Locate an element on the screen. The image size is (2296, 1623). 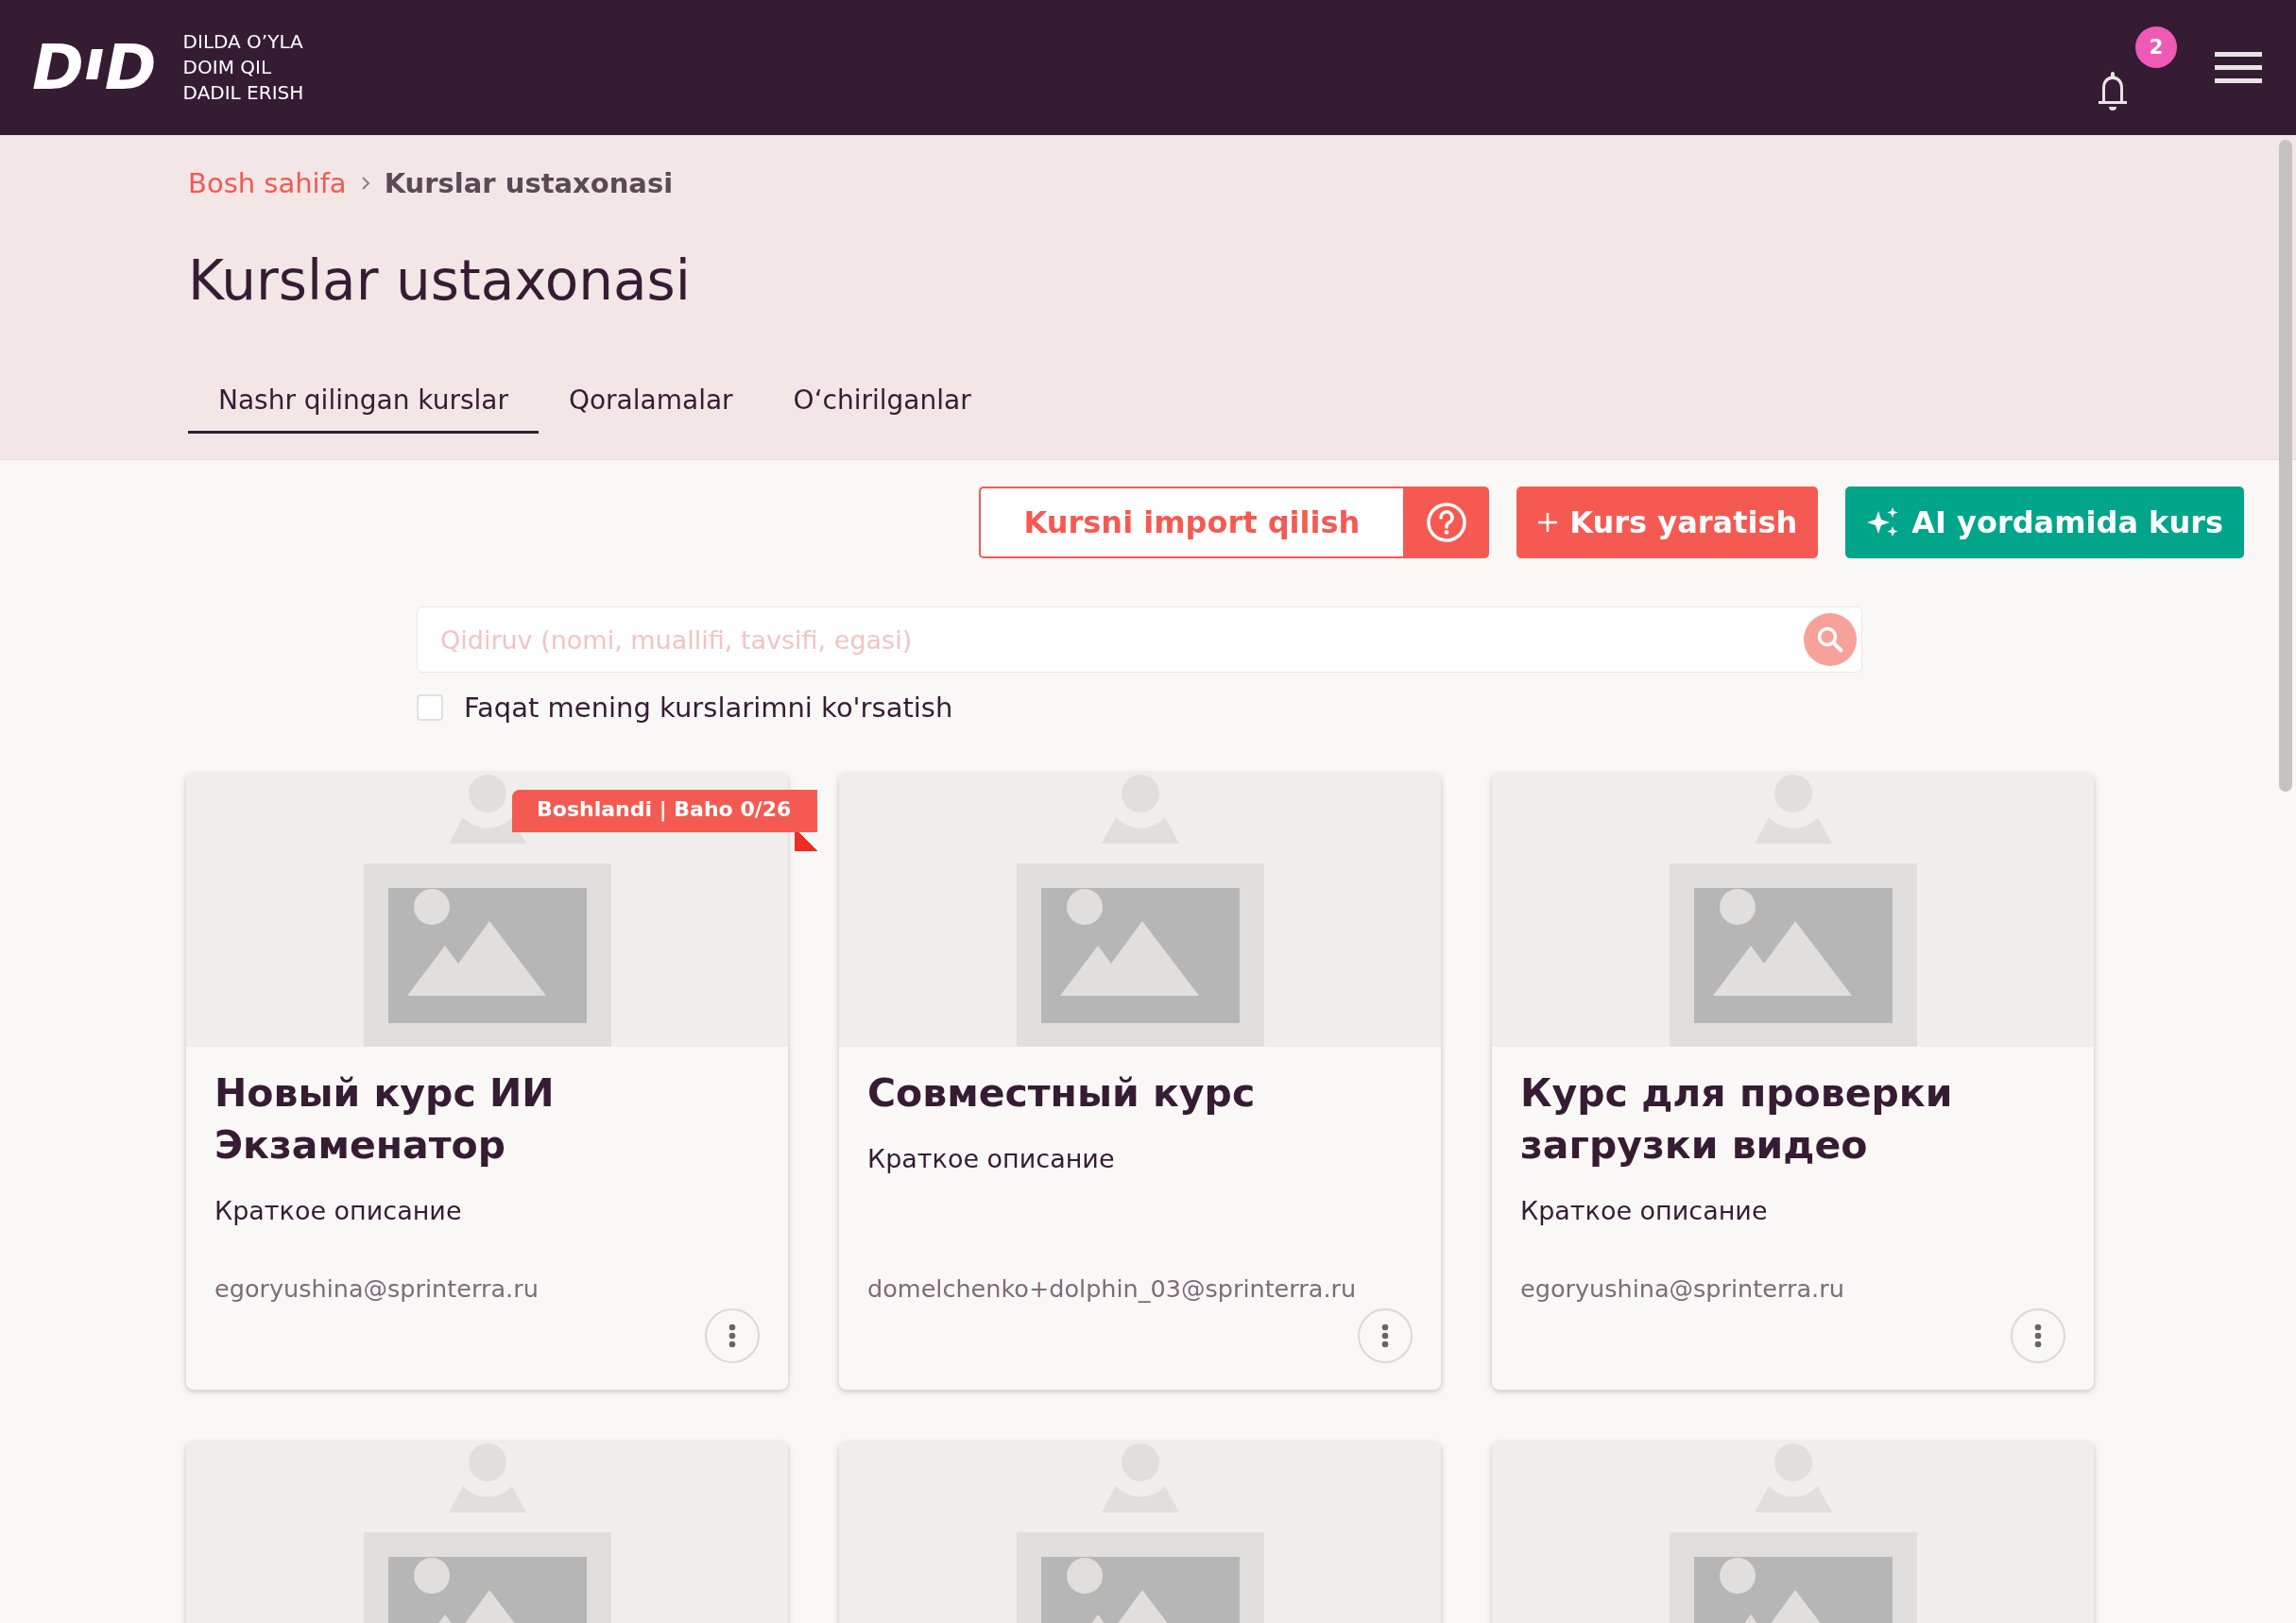
course-title: Совместный курс is located at coordinates (1140, 1093).